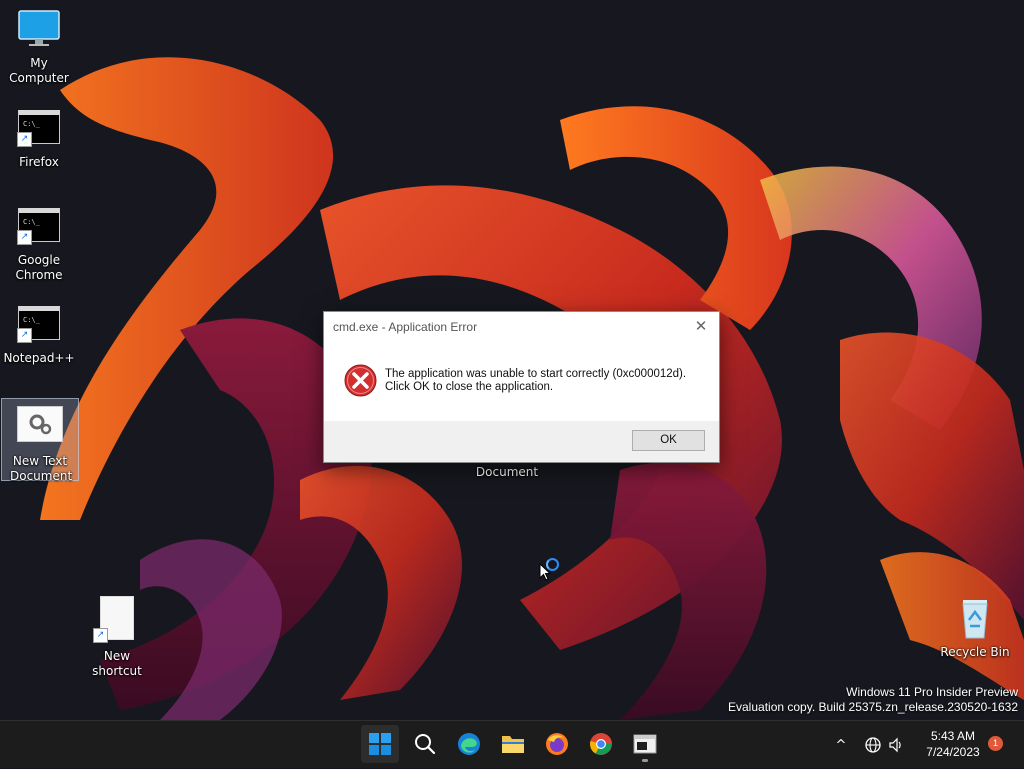 The width and height of the screenshot is (1024, 769). What do you see at coordinates (39, 358) in the screenshot?
I see `desktop-icon-label: Notepad++` at bounding box center [39, 358].